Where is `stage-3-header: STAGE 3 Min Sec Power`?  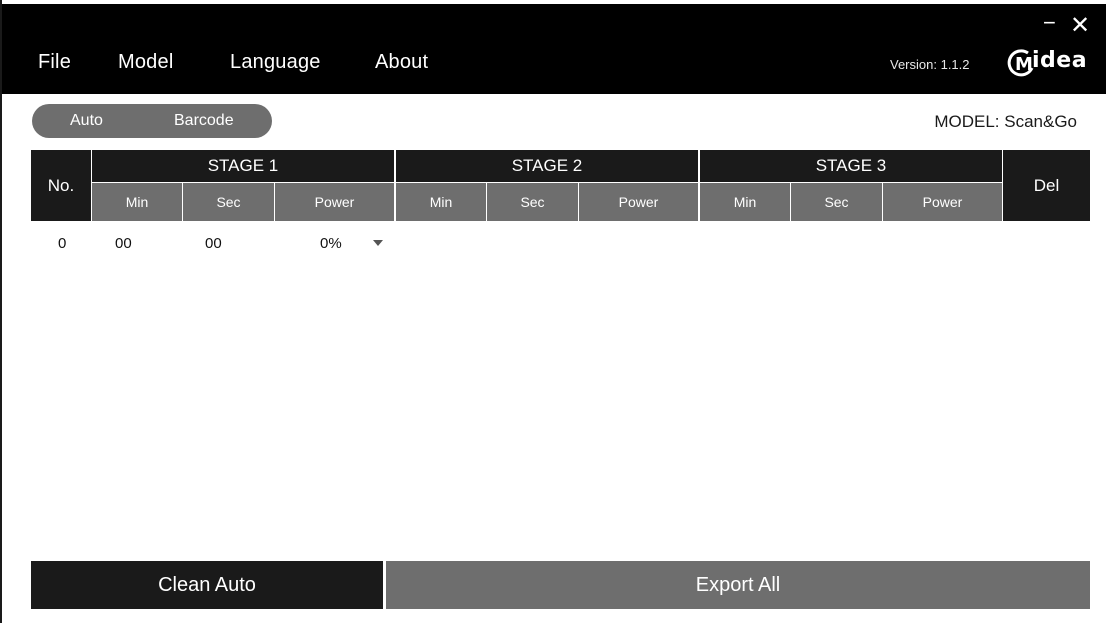
stage-3-header: STAGE 3 Min Sec Power is located at coordinates (851, 185).